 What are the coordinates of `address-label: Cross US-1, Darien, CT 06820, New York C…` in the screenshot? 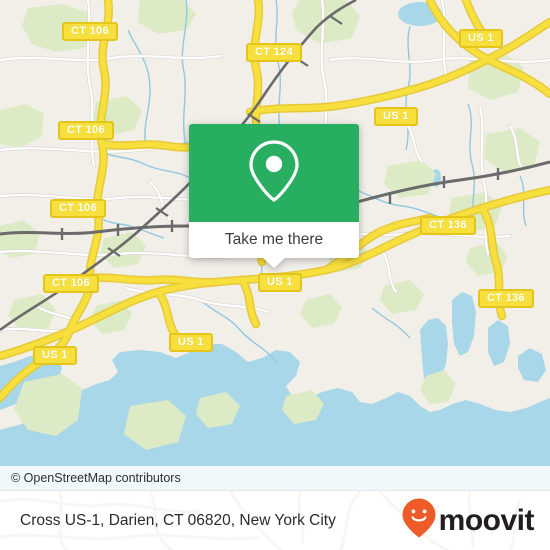 It's located at (178, 520).